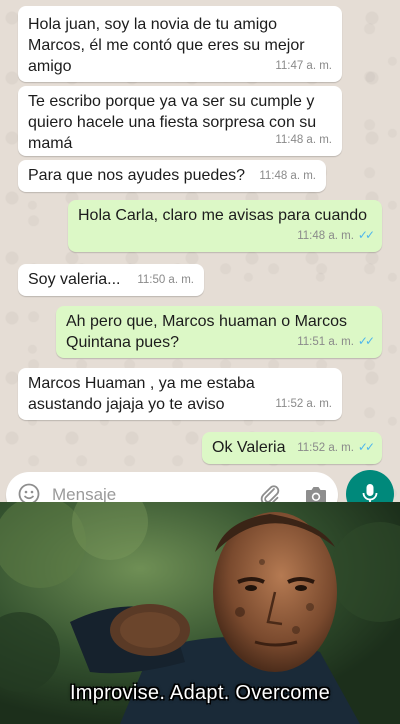 This screenshot has height=724, width=400. What do you see at coordinates (172, 176) in the screenshot?
I see `incoming-message: Para que nos ayudes puedes? 11:48 a. m.` at bounding box center [172, 176].